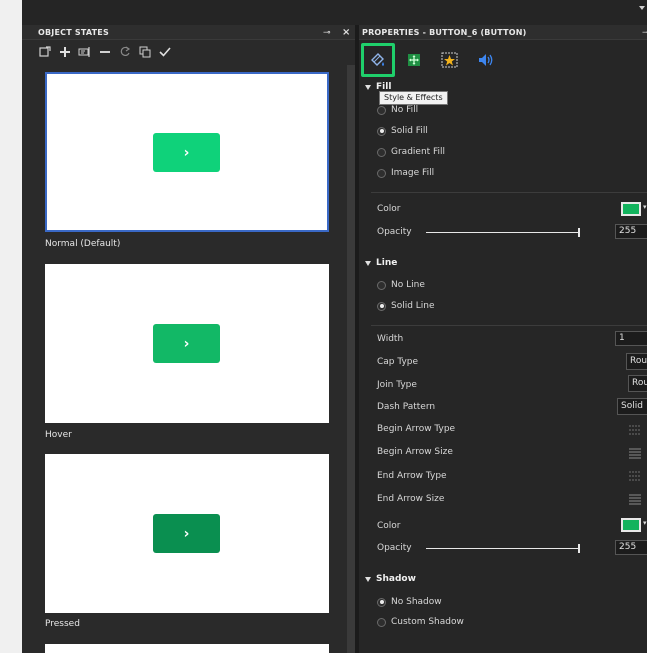  I want to click on fill-section-header: Fill, so click(378, 87).